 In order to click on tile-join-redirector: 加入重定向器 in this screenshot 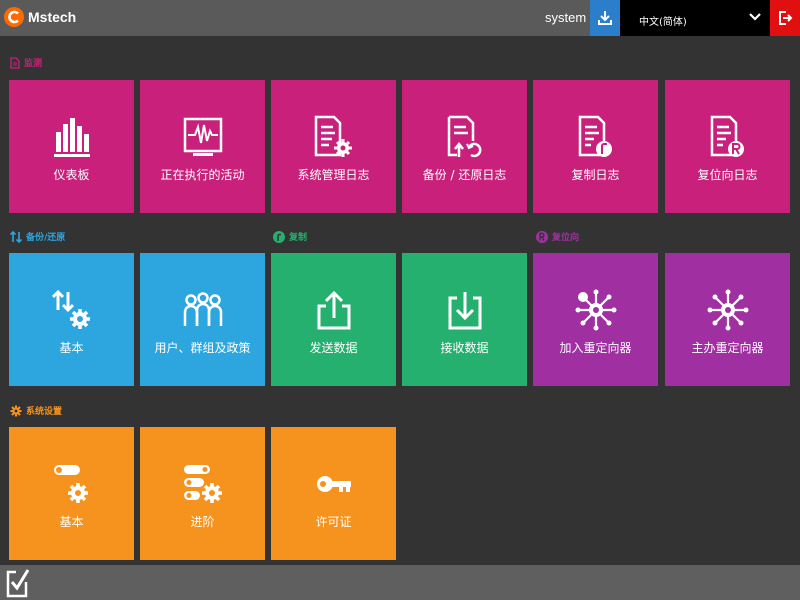, I will do `click(595, 319)`.